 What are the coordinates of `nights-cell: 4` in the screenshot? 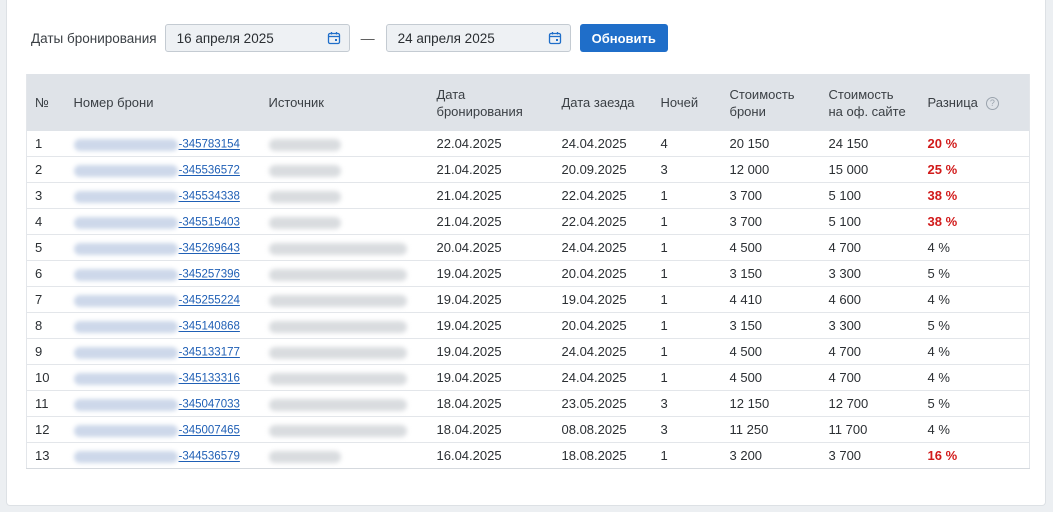 It's located at (687, 144).